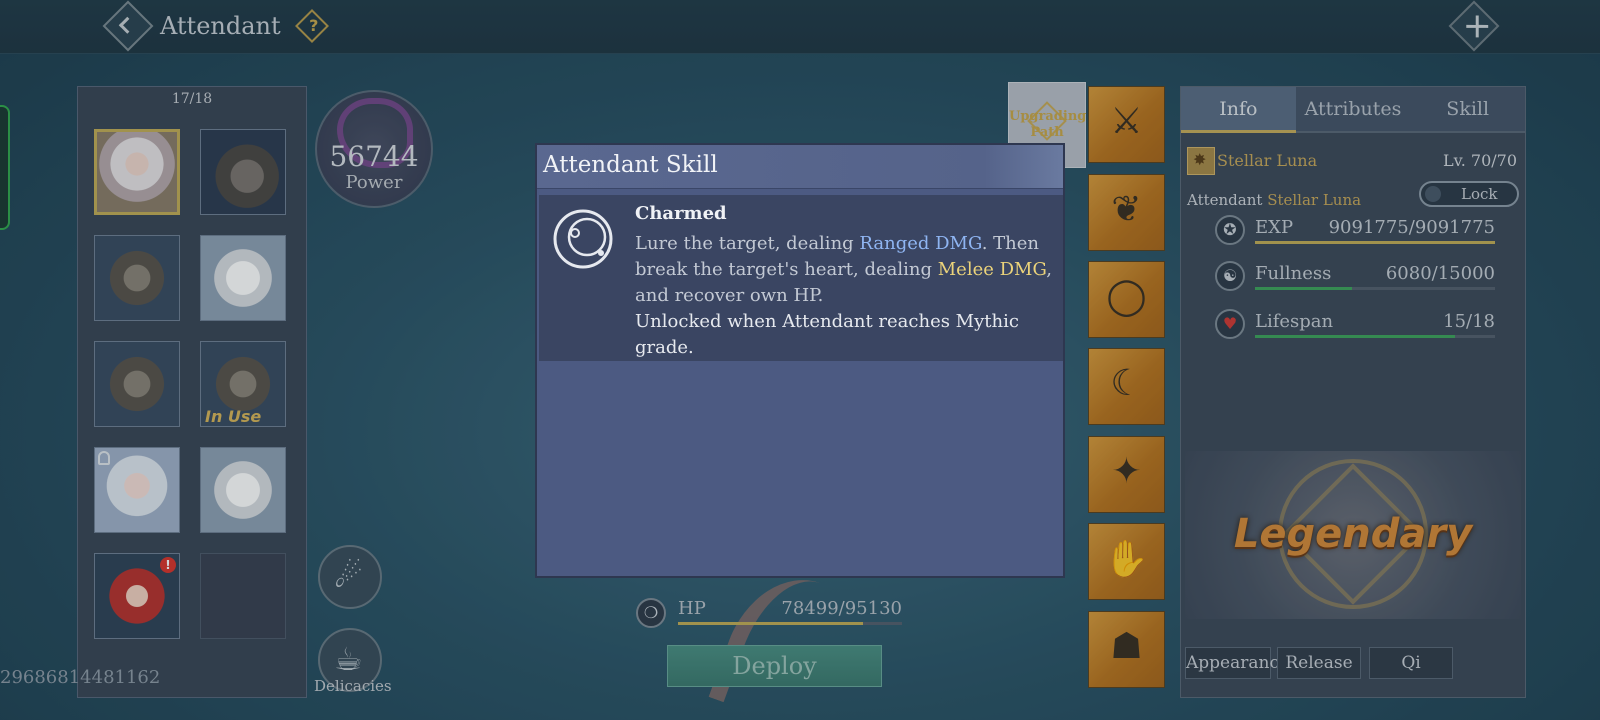 The width and height of the screenshot is (1600, 720). What do you see at coordinates (1433, 194) in the screenshot?
I see `toggle-knob` at bounding box center [1433, 194].